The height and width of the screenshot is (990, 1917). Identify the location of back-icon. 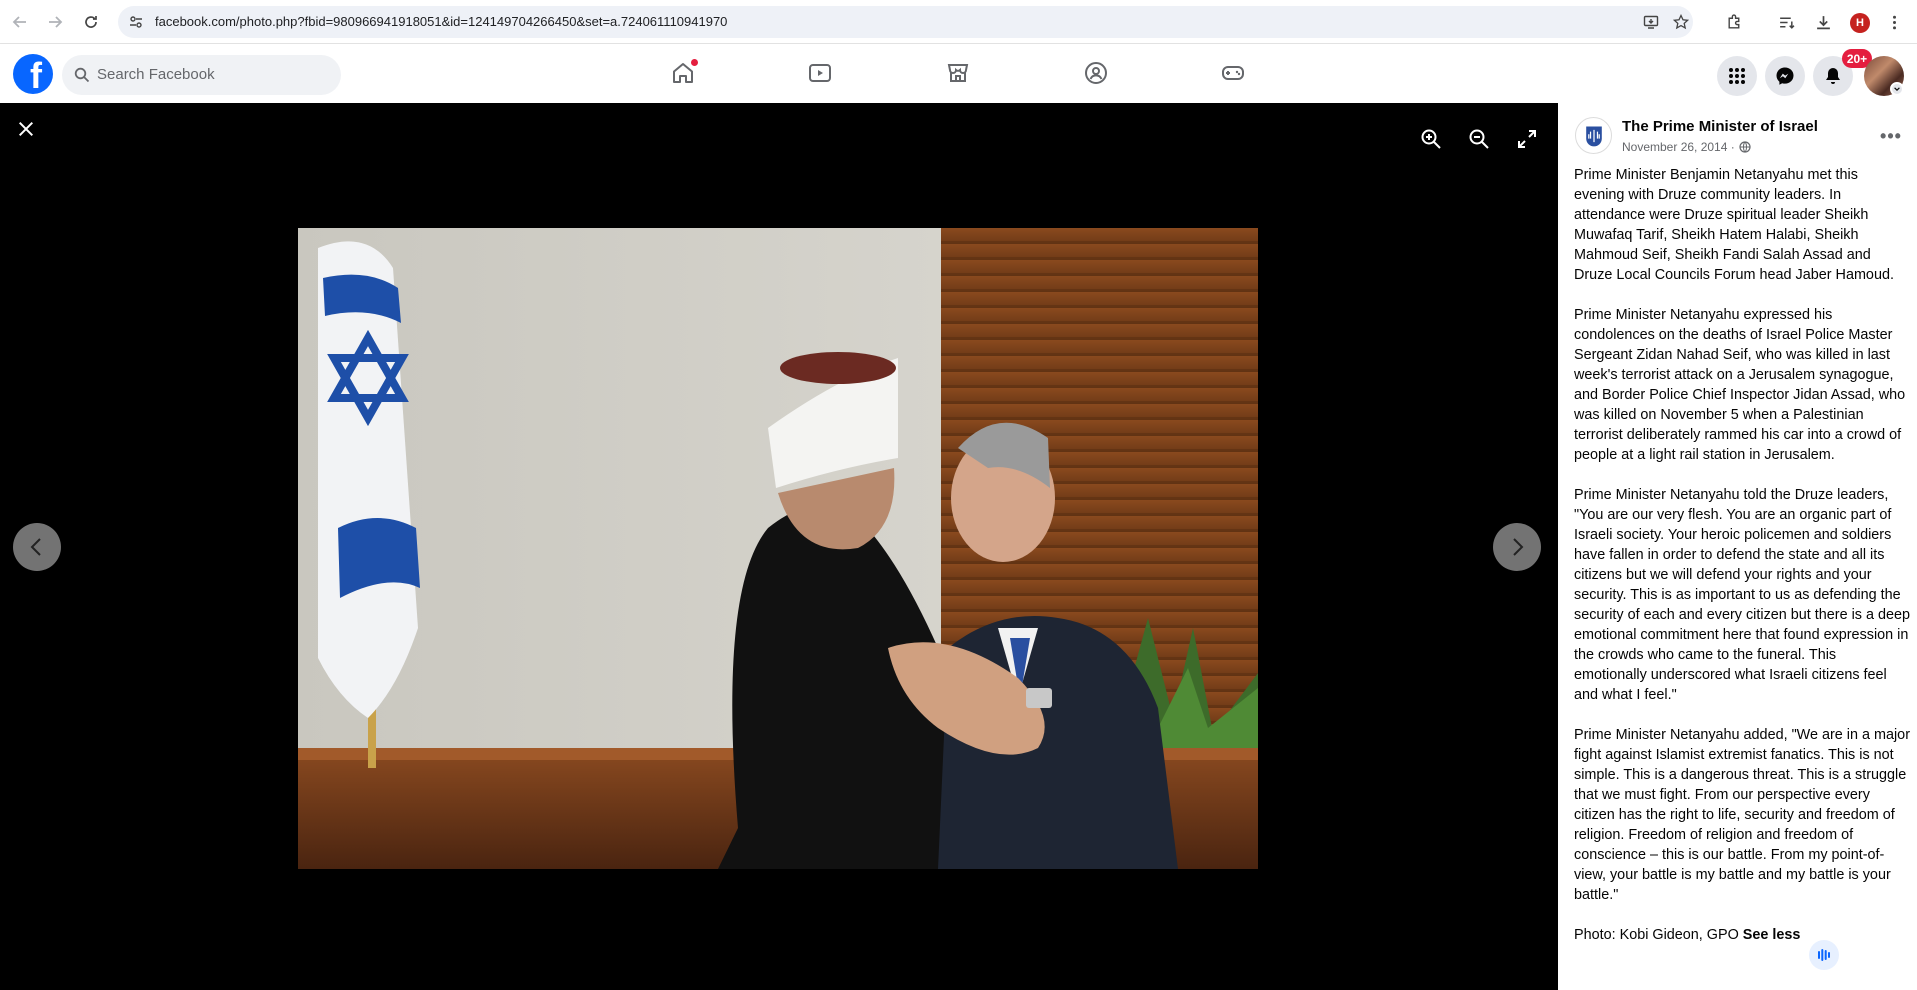
(20, 22).